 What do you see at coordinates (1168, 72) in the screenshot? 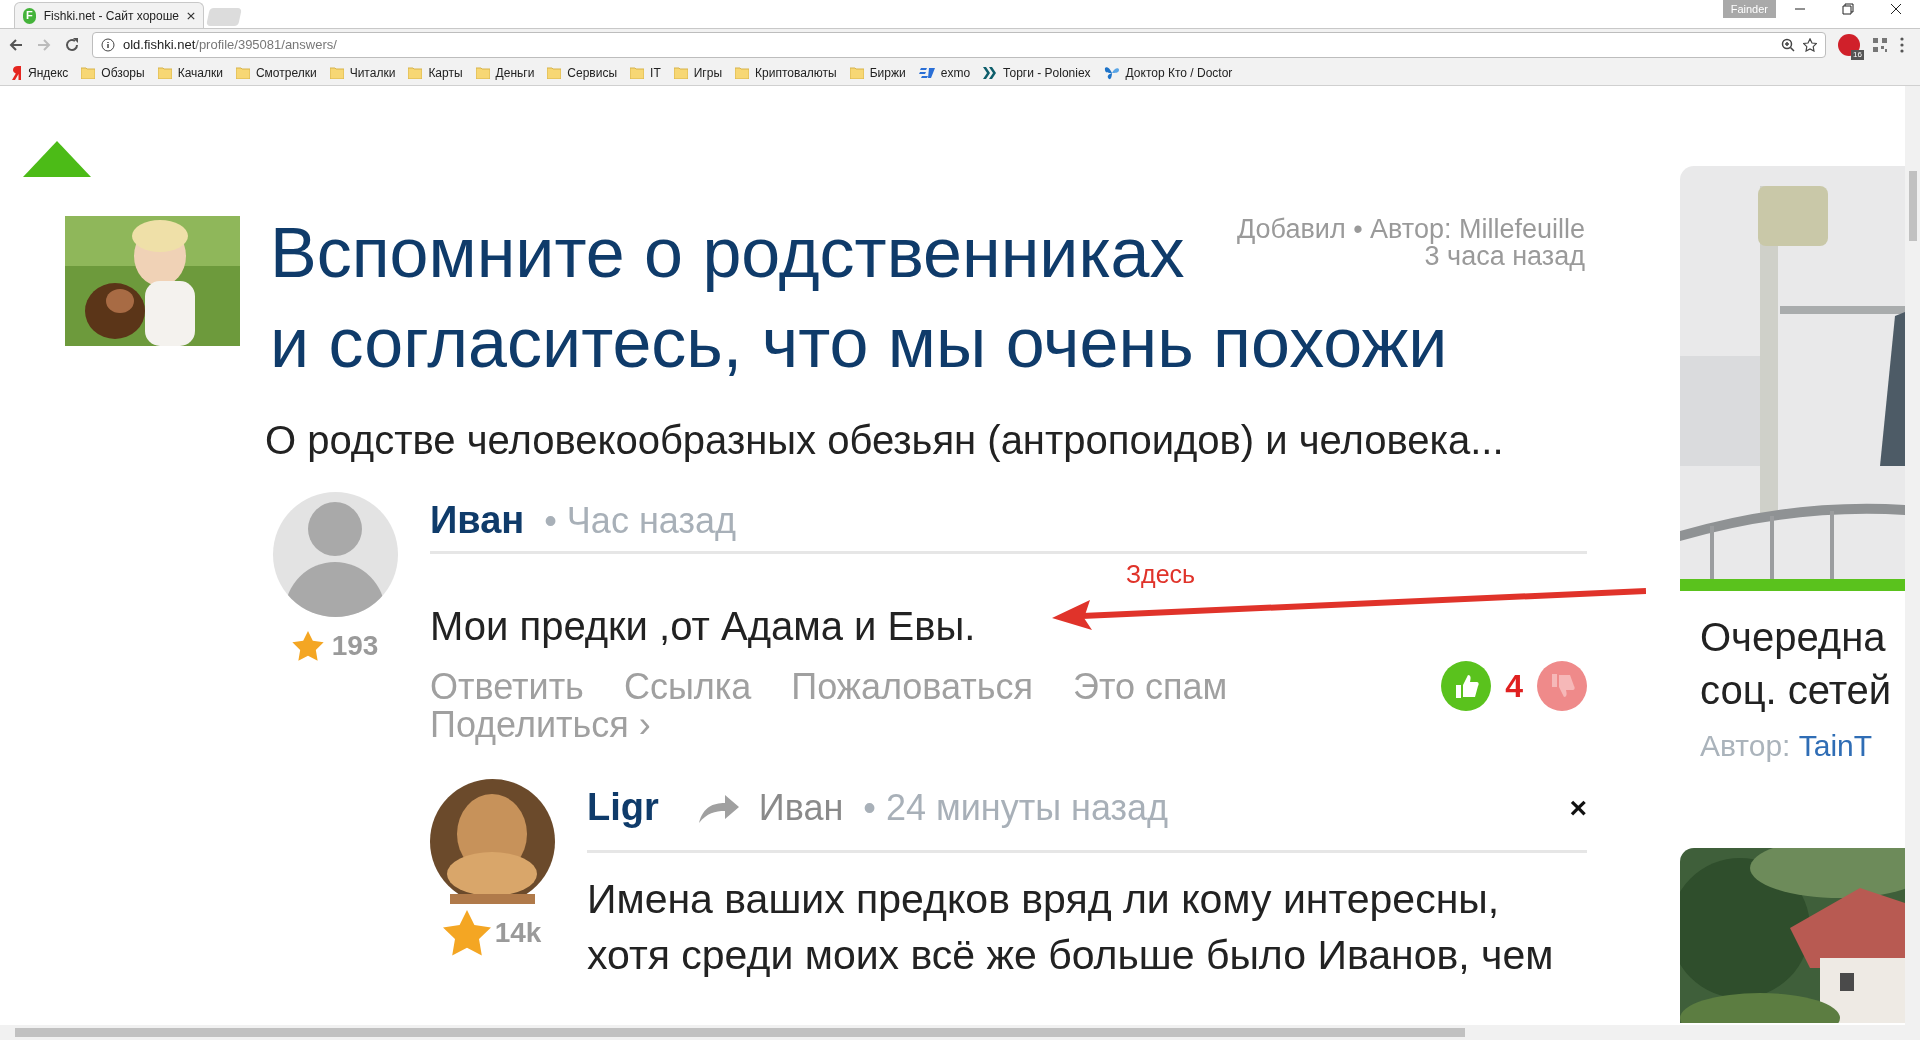
I see `bookmark-link: Доктор Кто / Doctor` at bounding box center [1168, 72].